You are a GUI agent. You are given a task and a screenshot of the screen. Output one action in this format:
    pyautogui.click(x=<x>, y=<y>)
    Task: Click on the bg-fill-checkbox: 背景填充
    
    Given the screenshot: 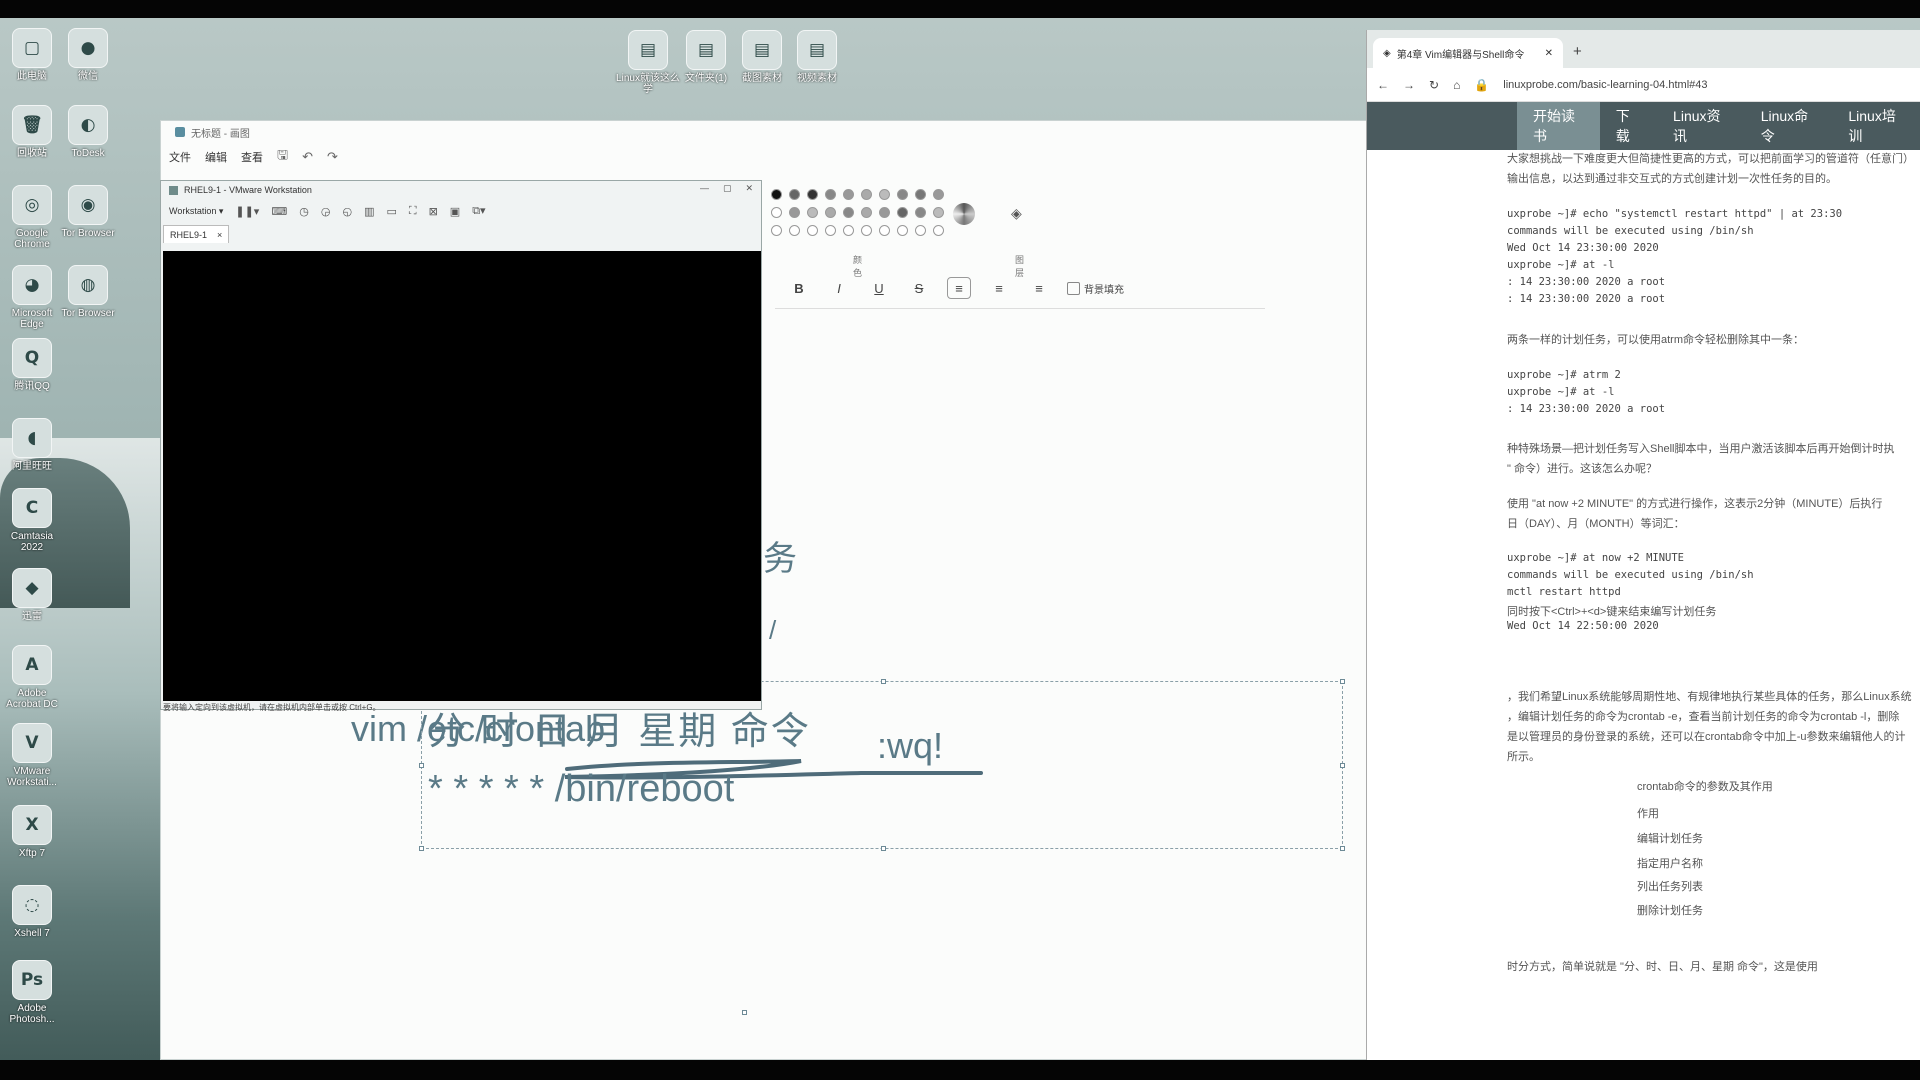 What is the action you would take?
    pyautogui.click(x=1095, y=288)
    